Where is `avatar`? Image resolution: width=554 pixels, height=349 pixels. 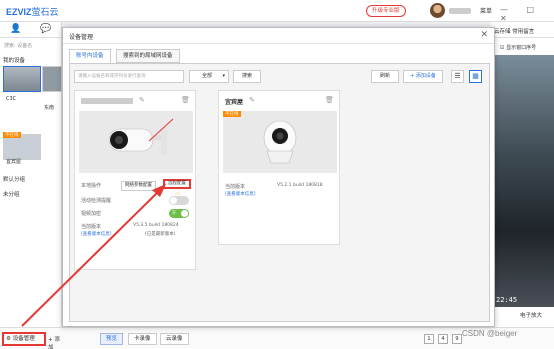 avatar is located at coordinates (437, 10).